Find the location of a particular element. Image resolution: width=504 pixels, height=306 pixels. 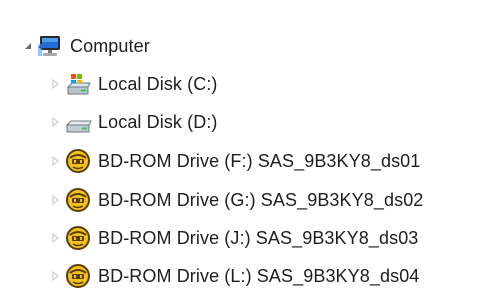

tree-item-label: Local Disk (D:) is located at coordinates (158, 122).